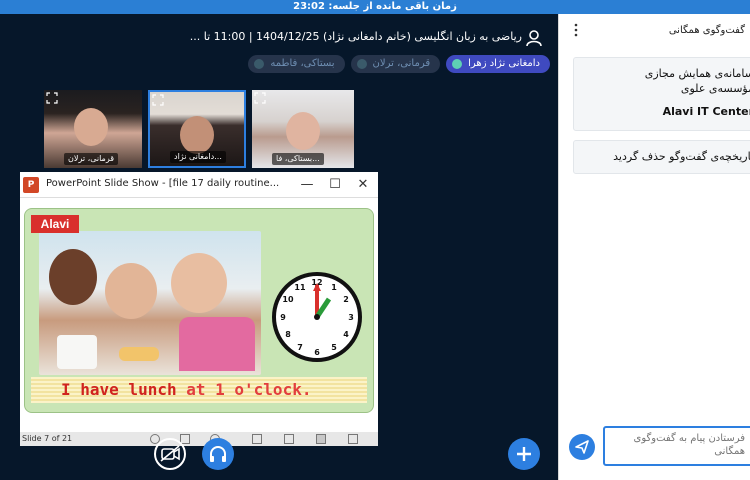 Image resolution: width=750 pixels, height=480 pixels. I want to click on participant-name: قرمانی، ترلان, so click(401, 63).